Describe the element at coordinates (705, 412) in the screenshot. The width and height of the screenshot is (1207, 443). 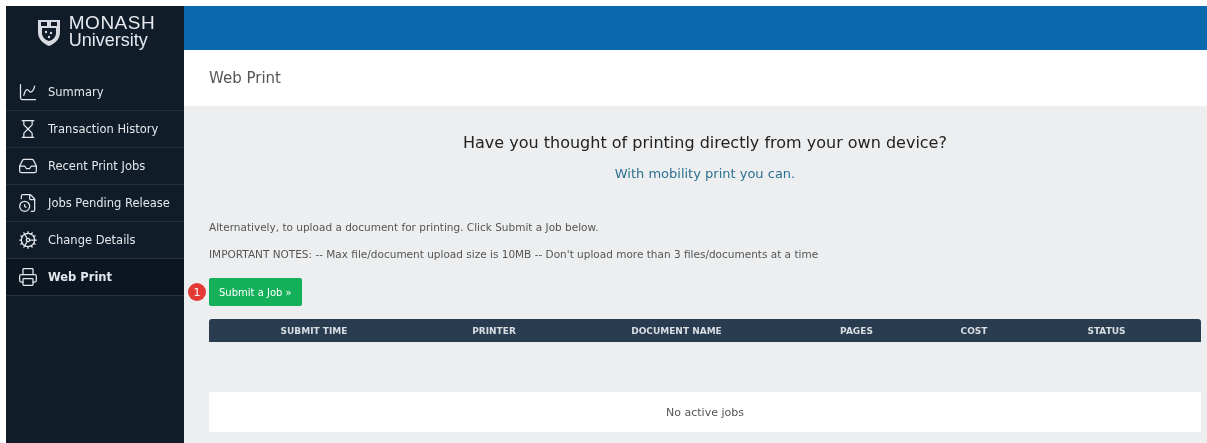
I see `empty-message: No active jobs` at that location.